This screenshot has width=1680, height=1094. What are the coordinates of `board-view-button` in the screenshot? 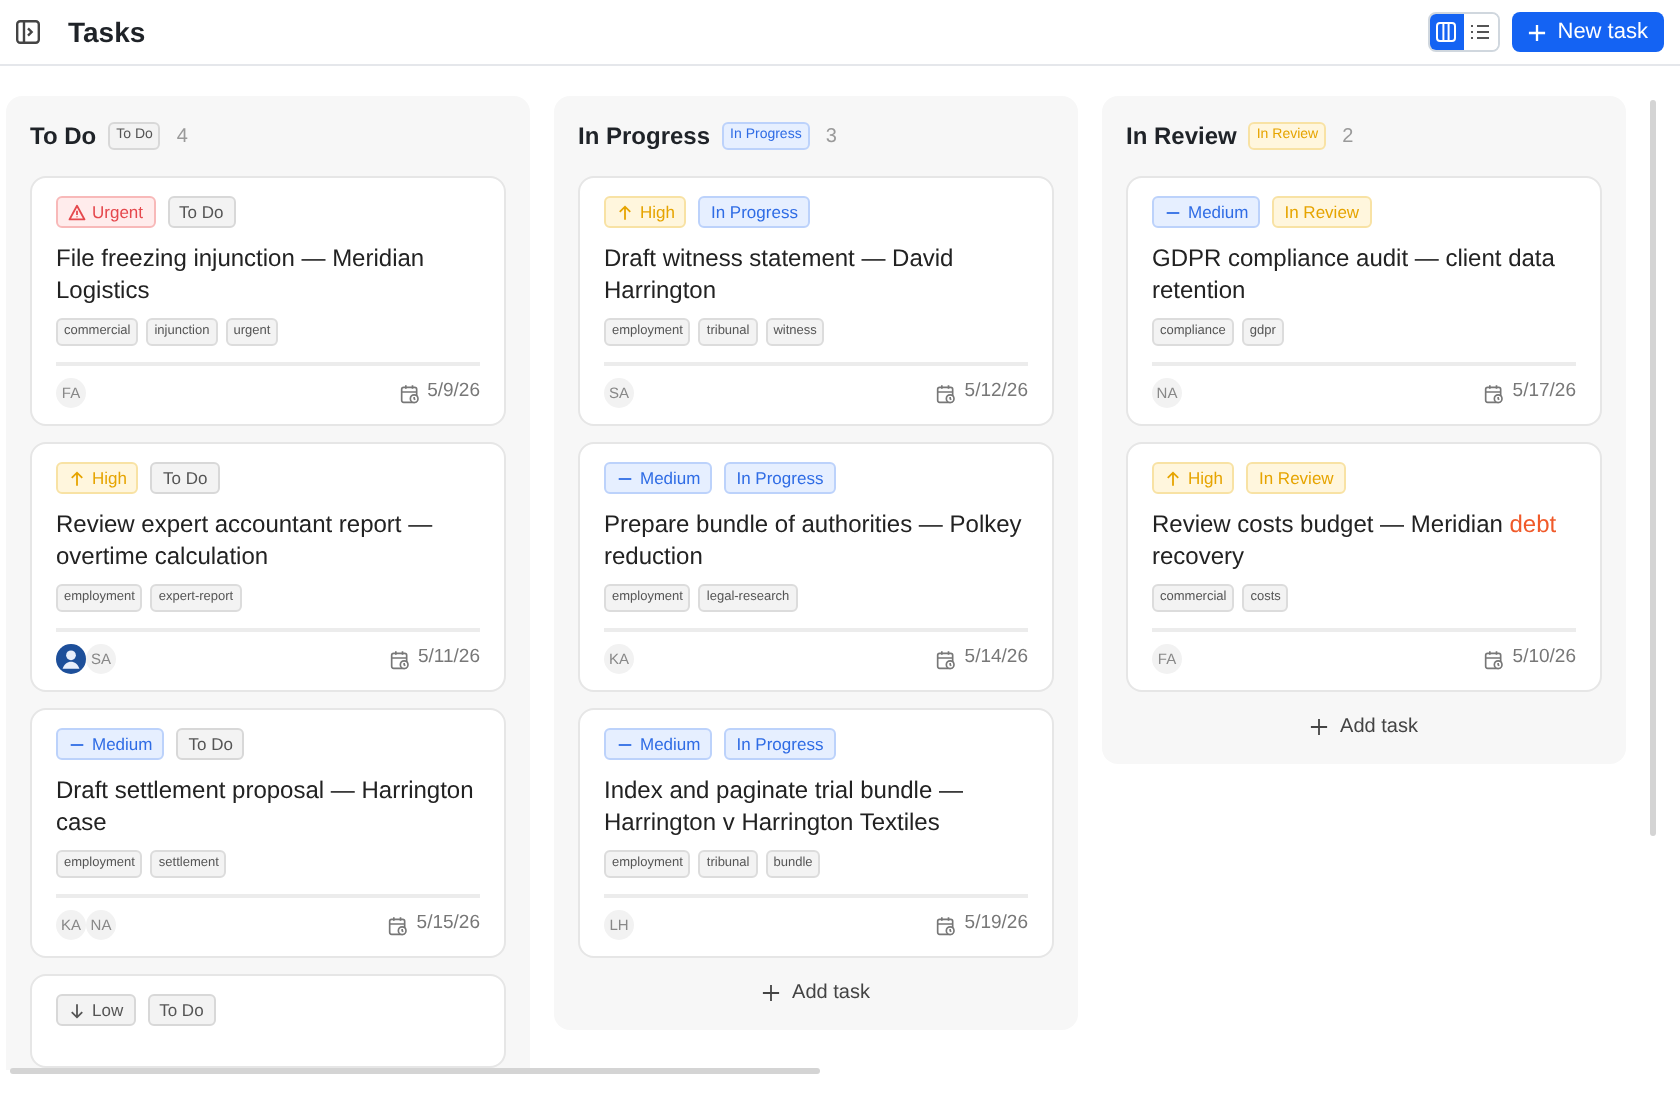 It's located at (1446, 32).